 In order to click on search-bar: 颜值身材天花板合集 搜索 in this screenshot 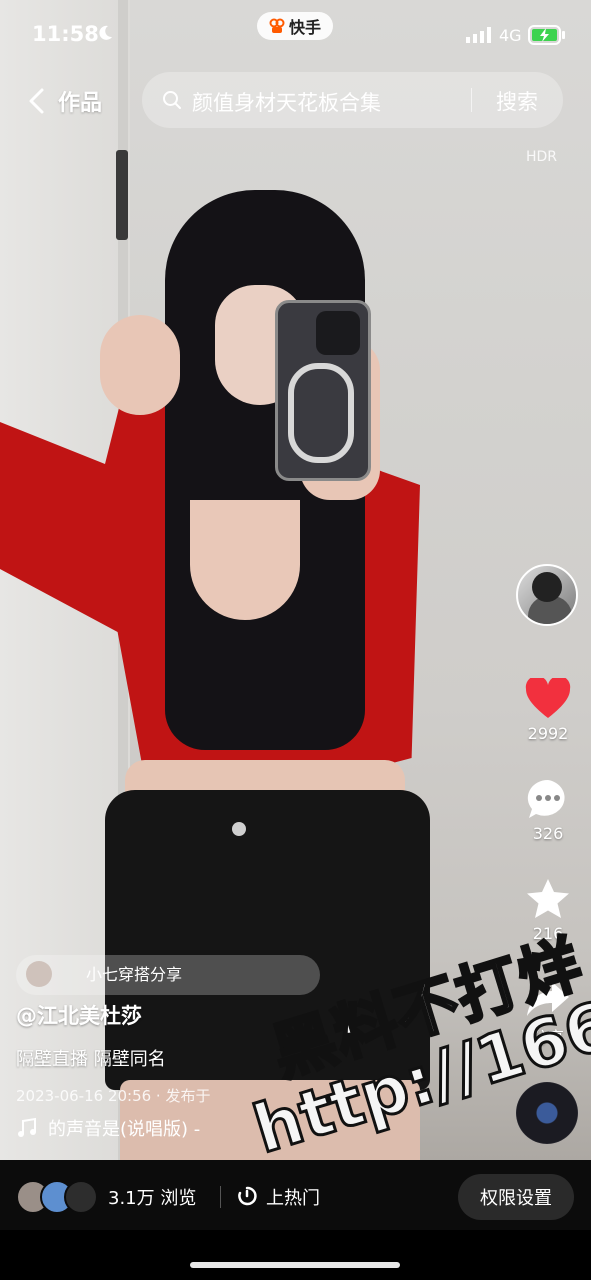, I will do `click(352, 100)`.